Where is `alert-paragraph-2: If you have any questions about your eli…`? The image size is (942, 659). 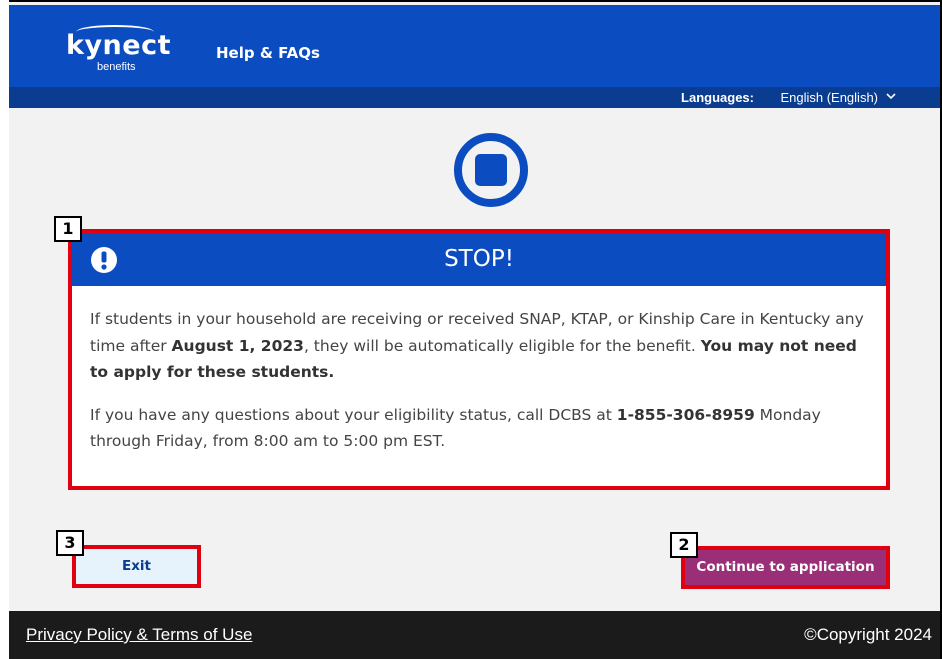
alert-paragraph-2: If you have any questions about your eli… is located at coordinates (480, 428).